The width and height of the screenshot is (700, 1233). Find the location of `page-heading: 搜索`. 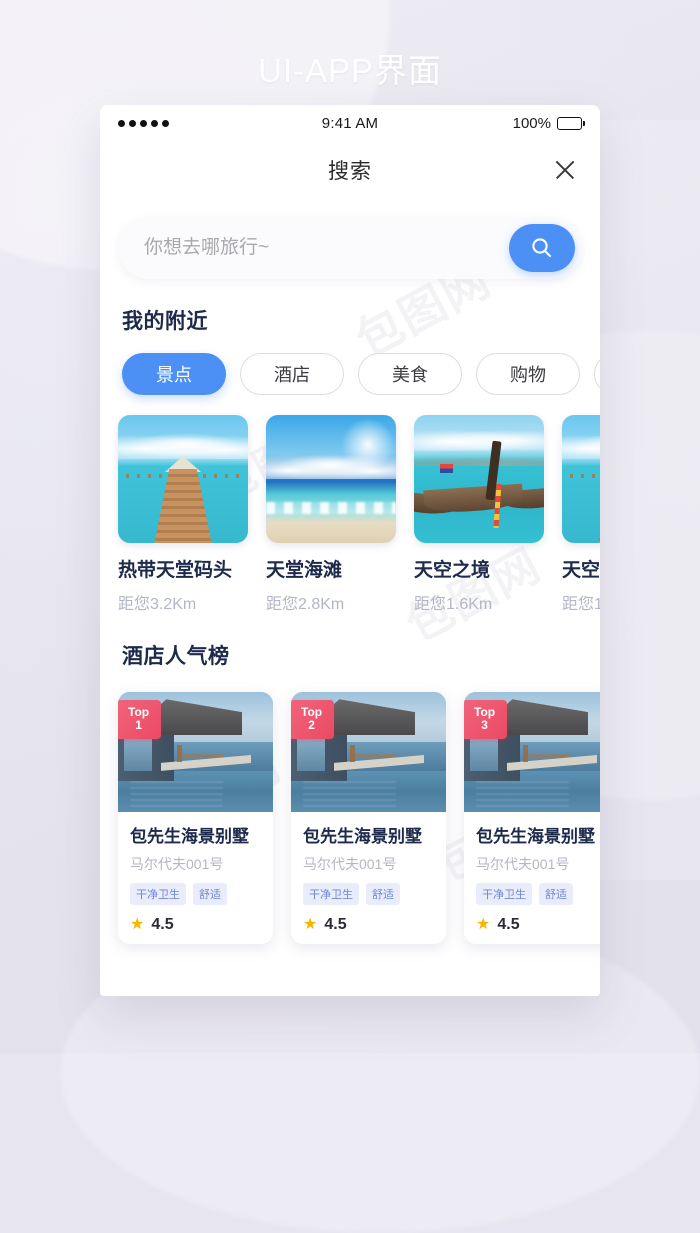

page-heading: 搜索 is located at coordinates (350, 171).